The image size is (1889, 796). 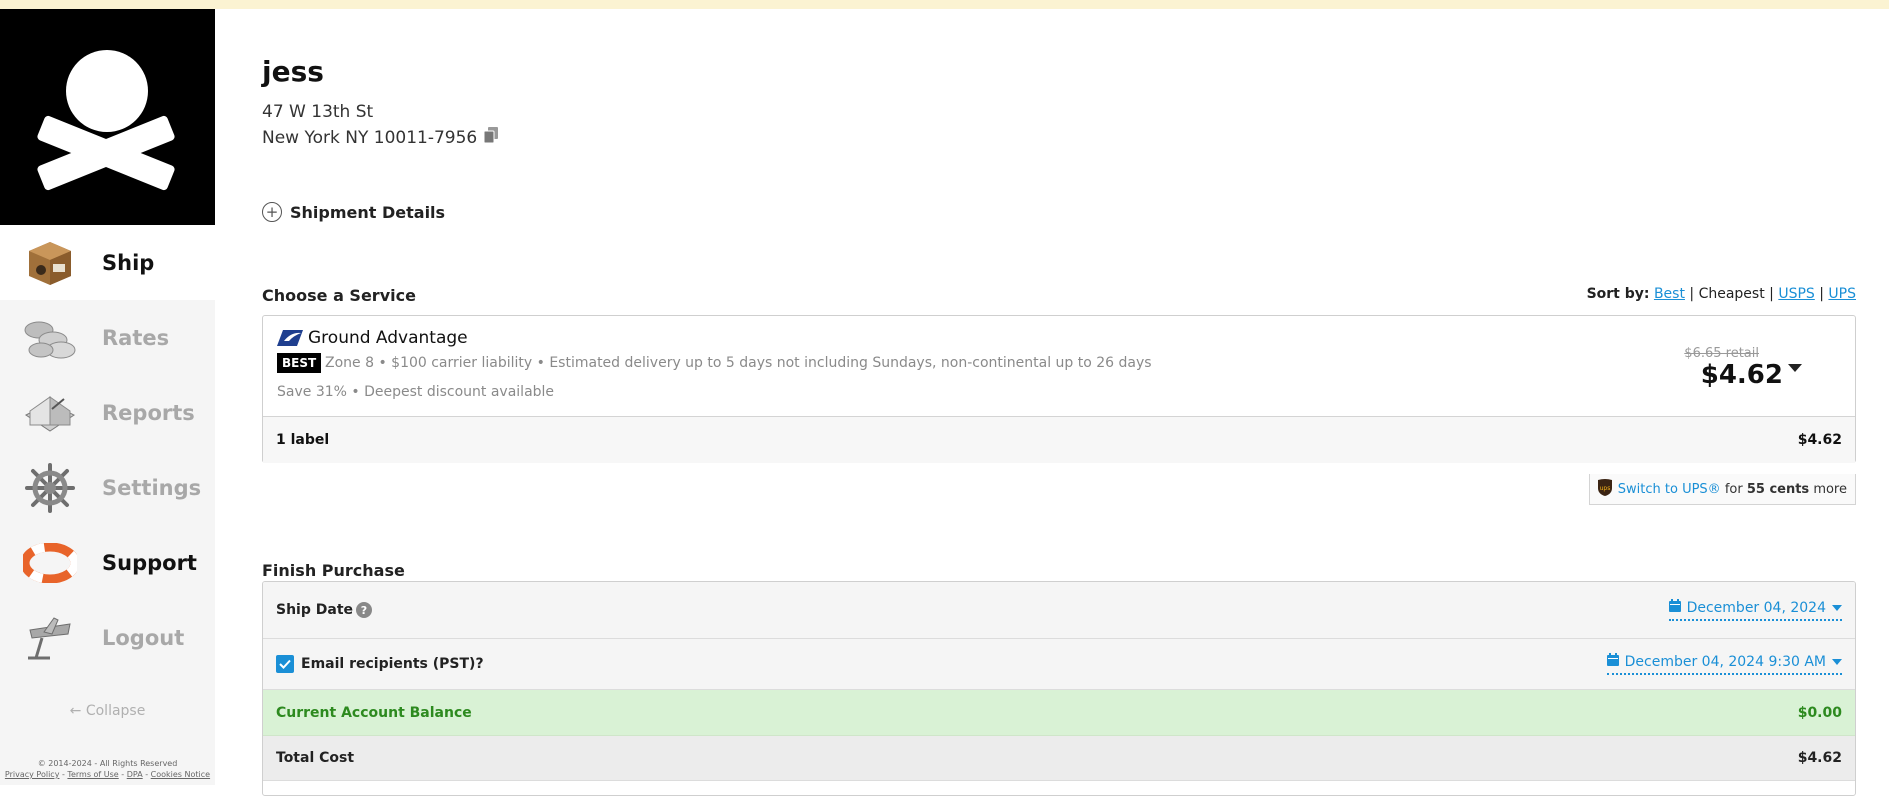 I want to click on sort-cheapest-link: Cheapest, so click(x=1732, y=294).